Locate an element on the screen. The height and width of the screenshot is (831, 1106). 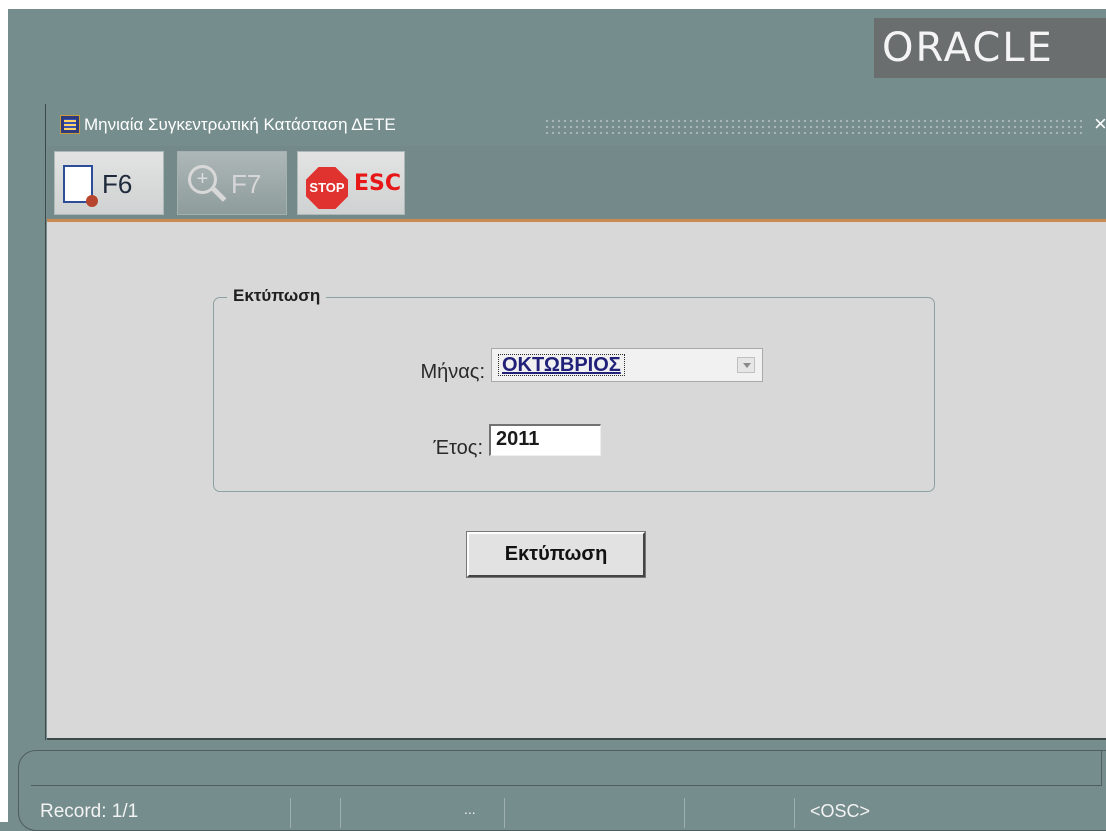
mode-indicator: <OSC> is located at coordinates (849, 813).